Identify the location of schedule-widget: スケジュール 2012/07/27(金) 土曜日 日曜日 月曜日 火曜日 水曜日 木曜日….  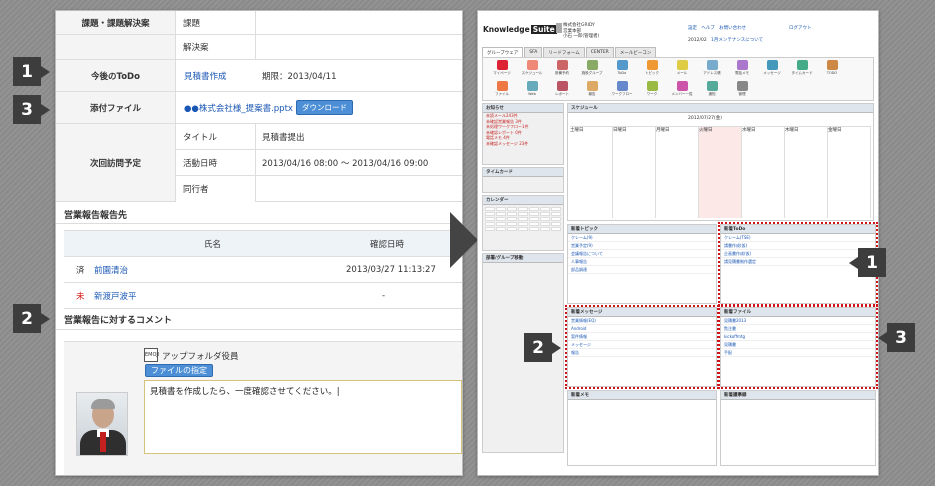
(720, 162).